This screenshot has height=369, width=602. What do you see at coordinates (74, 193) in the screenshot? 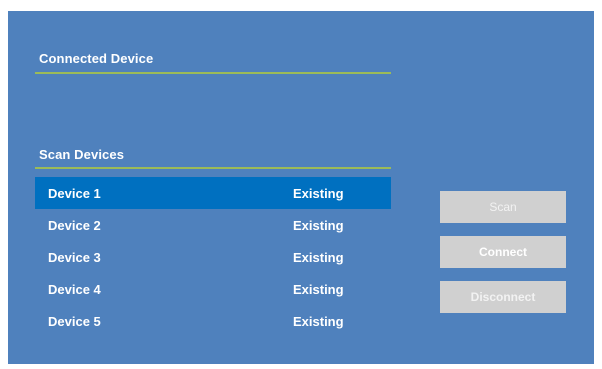
I see `device-name: Device 1` at bounding box center [74, 193].